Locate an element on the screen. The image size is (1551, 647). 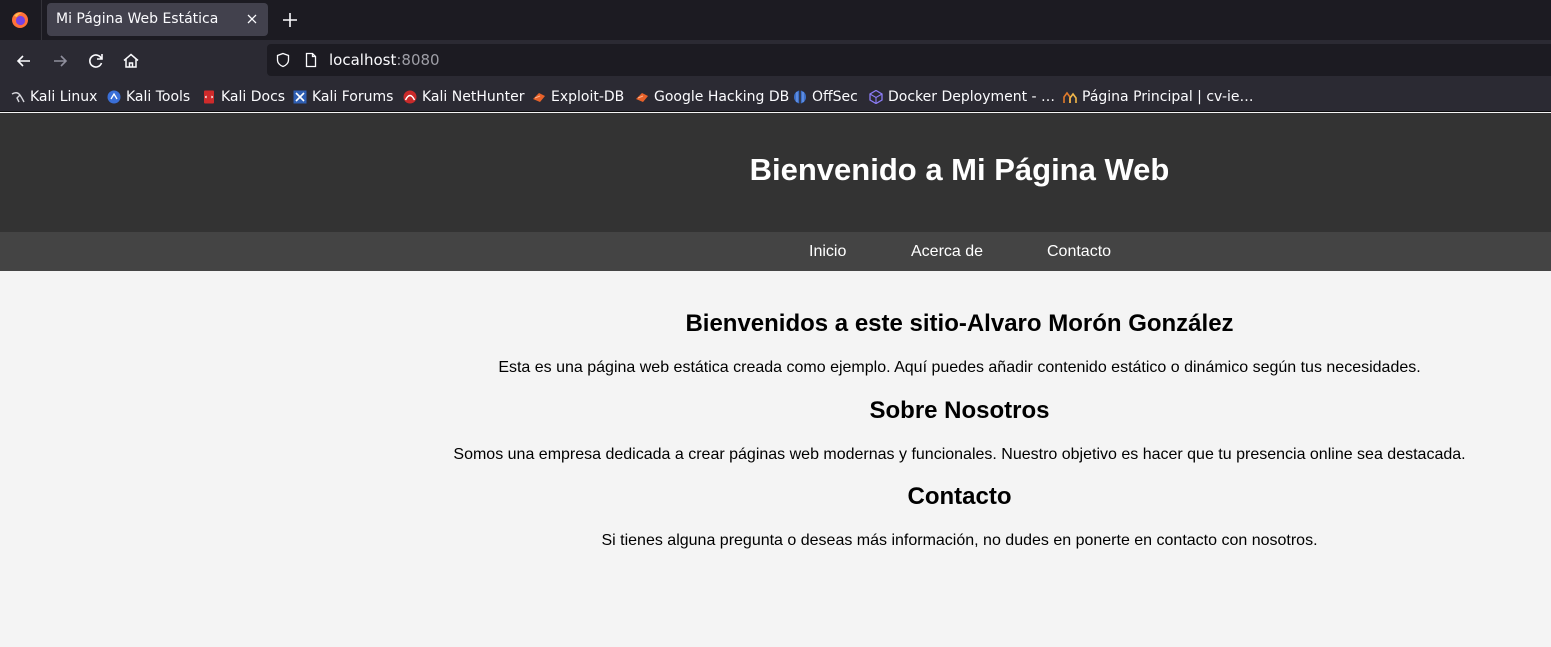
bookmark-google-hacking-db: Google Hacking DB is located at coordinates (712, 97).